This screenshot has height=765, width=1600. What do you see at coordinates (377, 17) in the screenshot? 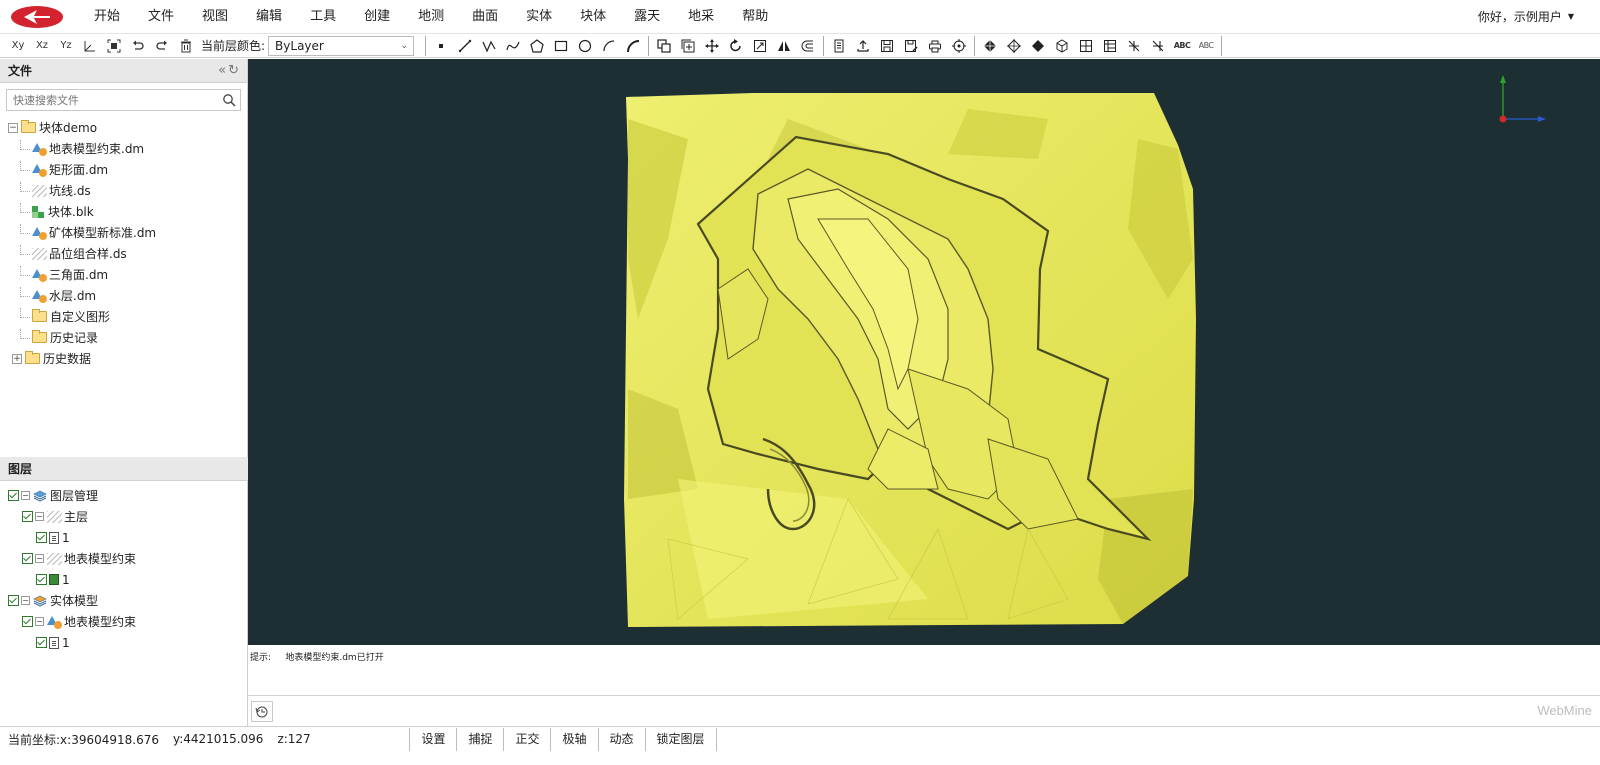
I see `menu-item-create: 创建` at bounding box center [377, 17].